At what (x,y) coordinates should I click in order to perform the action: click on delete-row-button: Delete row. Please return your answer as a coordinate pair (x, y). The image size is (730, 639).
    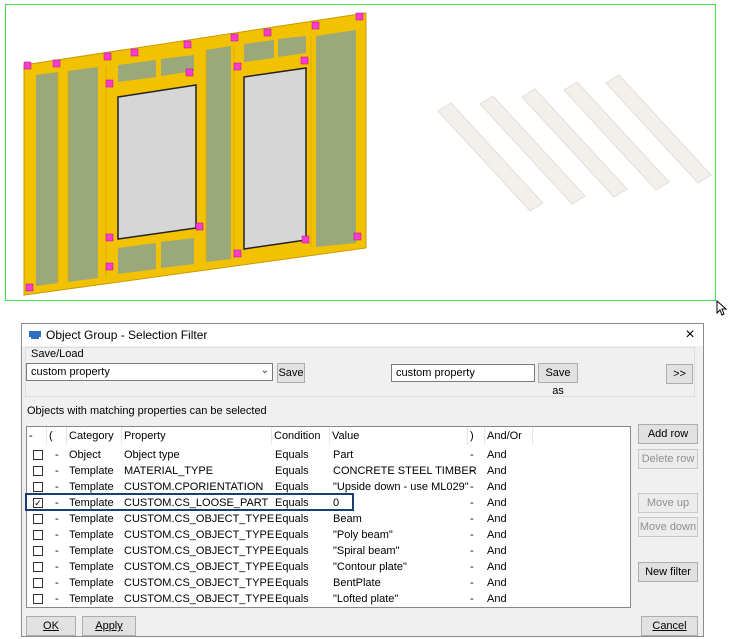
    Looking at the image, I should click on (668, 459).